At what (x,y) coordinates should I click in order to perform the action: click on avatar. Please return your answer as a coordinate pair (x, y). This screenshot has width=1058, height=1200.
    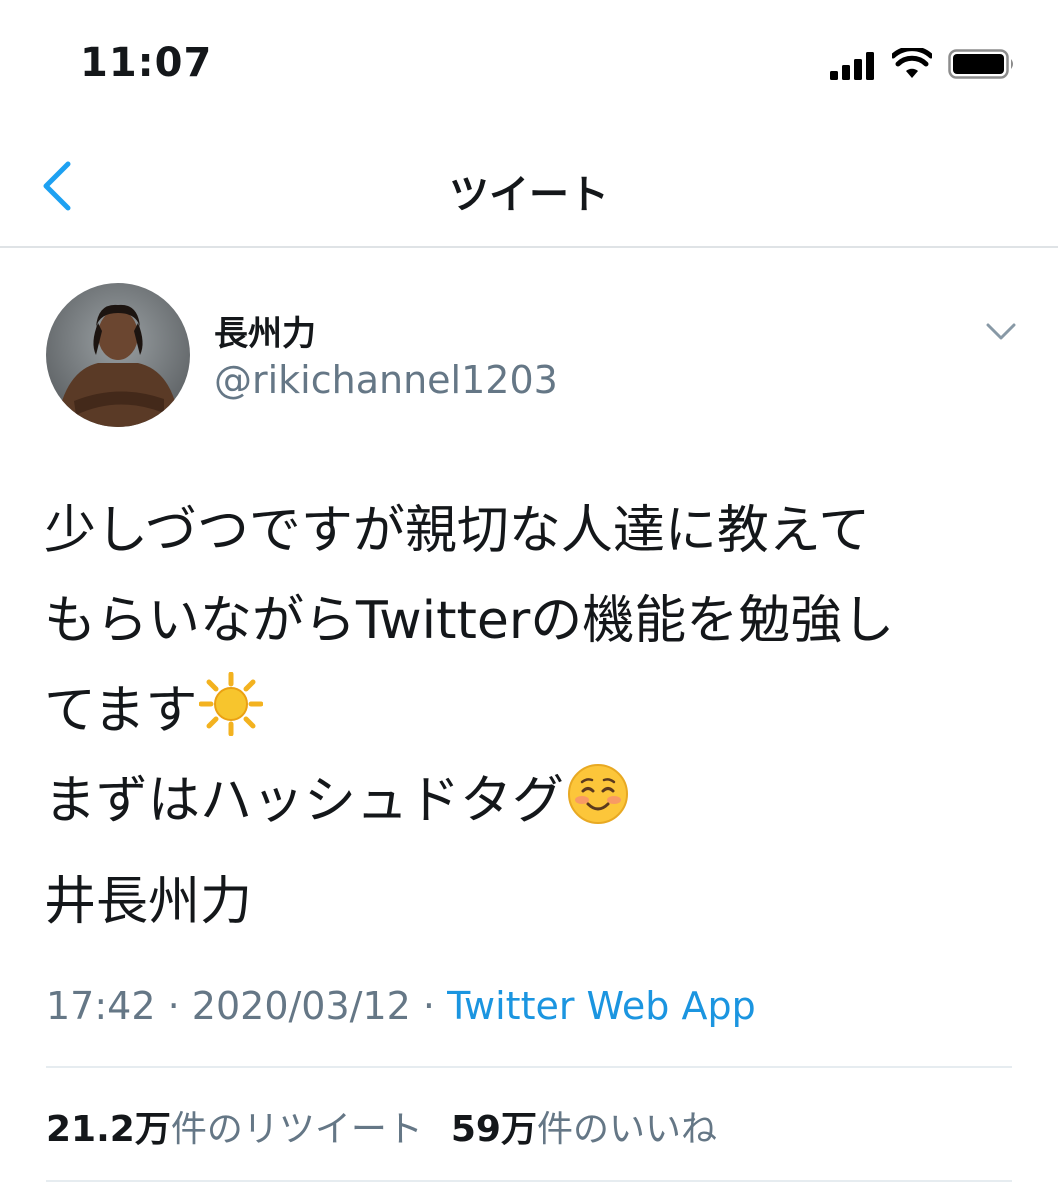
    Looking at the image, I should click on (118, 355).